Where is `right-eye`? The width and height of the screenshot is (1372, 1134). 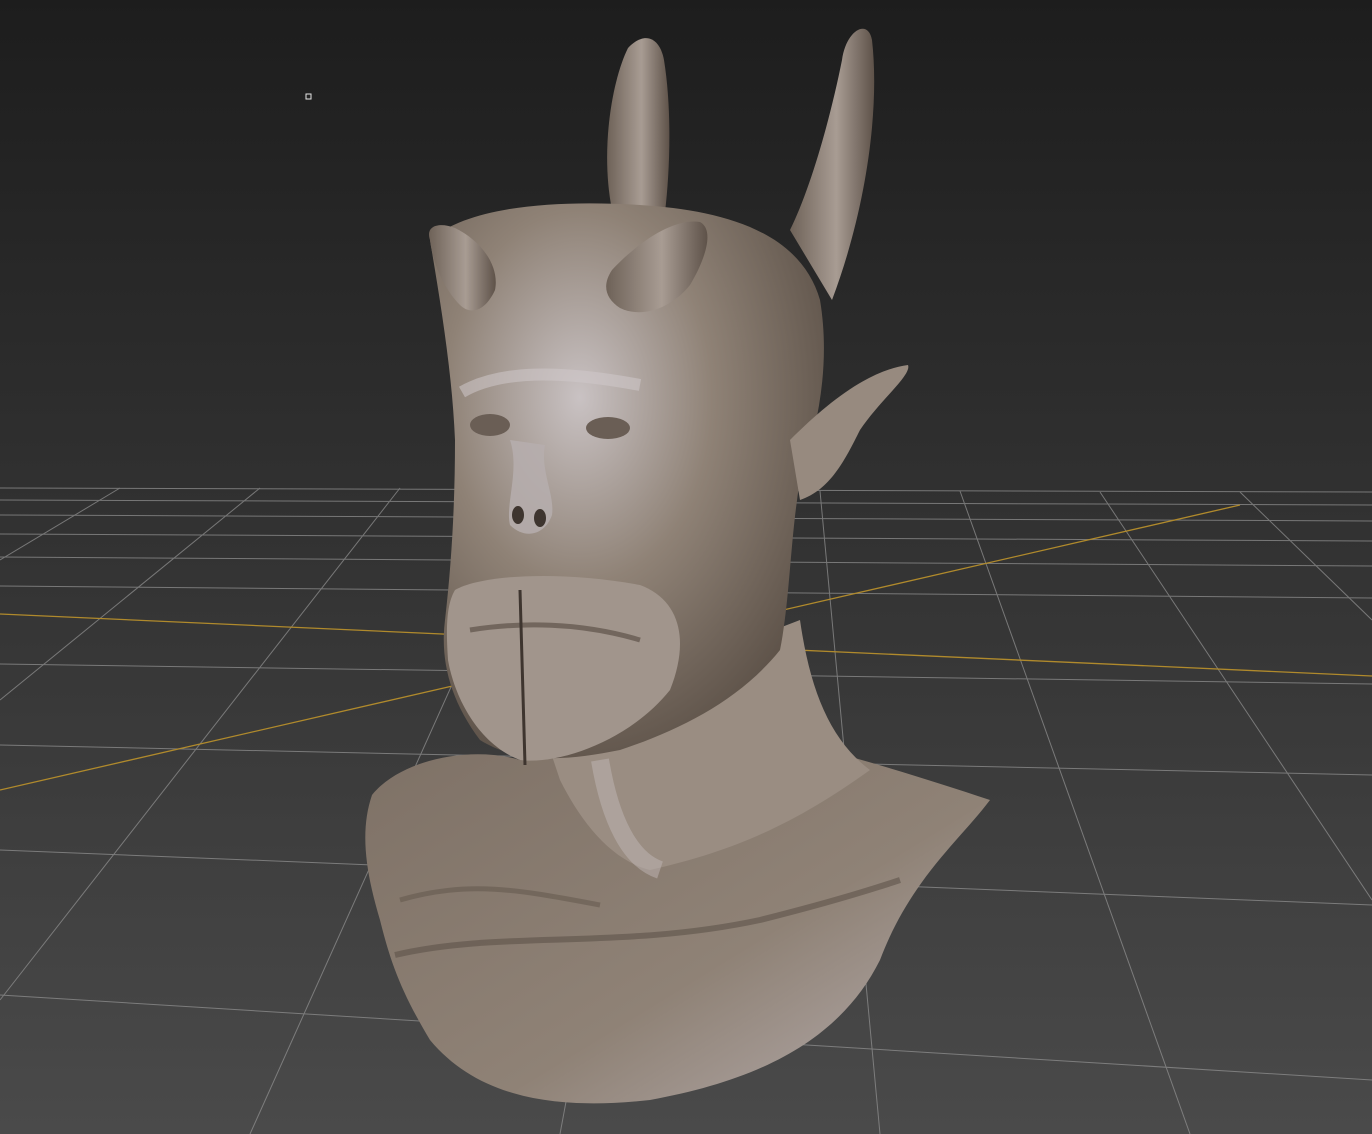
right-eye is located at coordinates (608, 428).